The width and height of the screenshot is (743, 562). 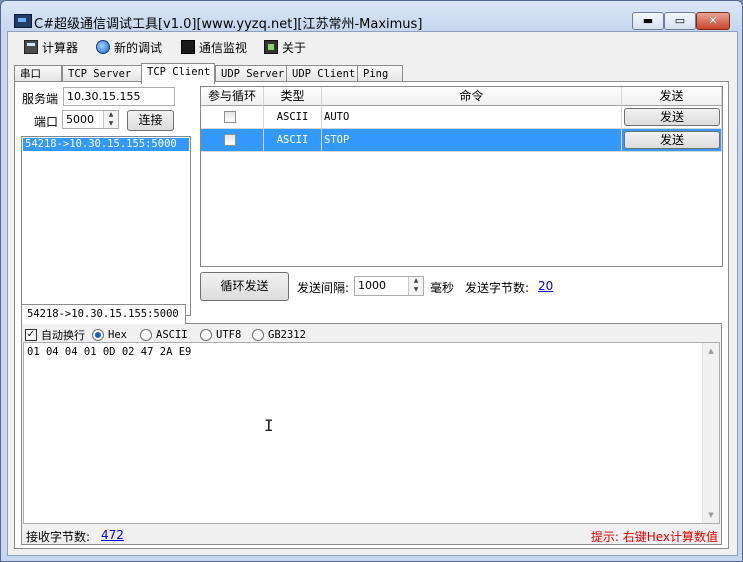 What do you see at coordinates (117, 335) in the screenshot?
I see `format-label: Hex` at bounding box center [117, 335].